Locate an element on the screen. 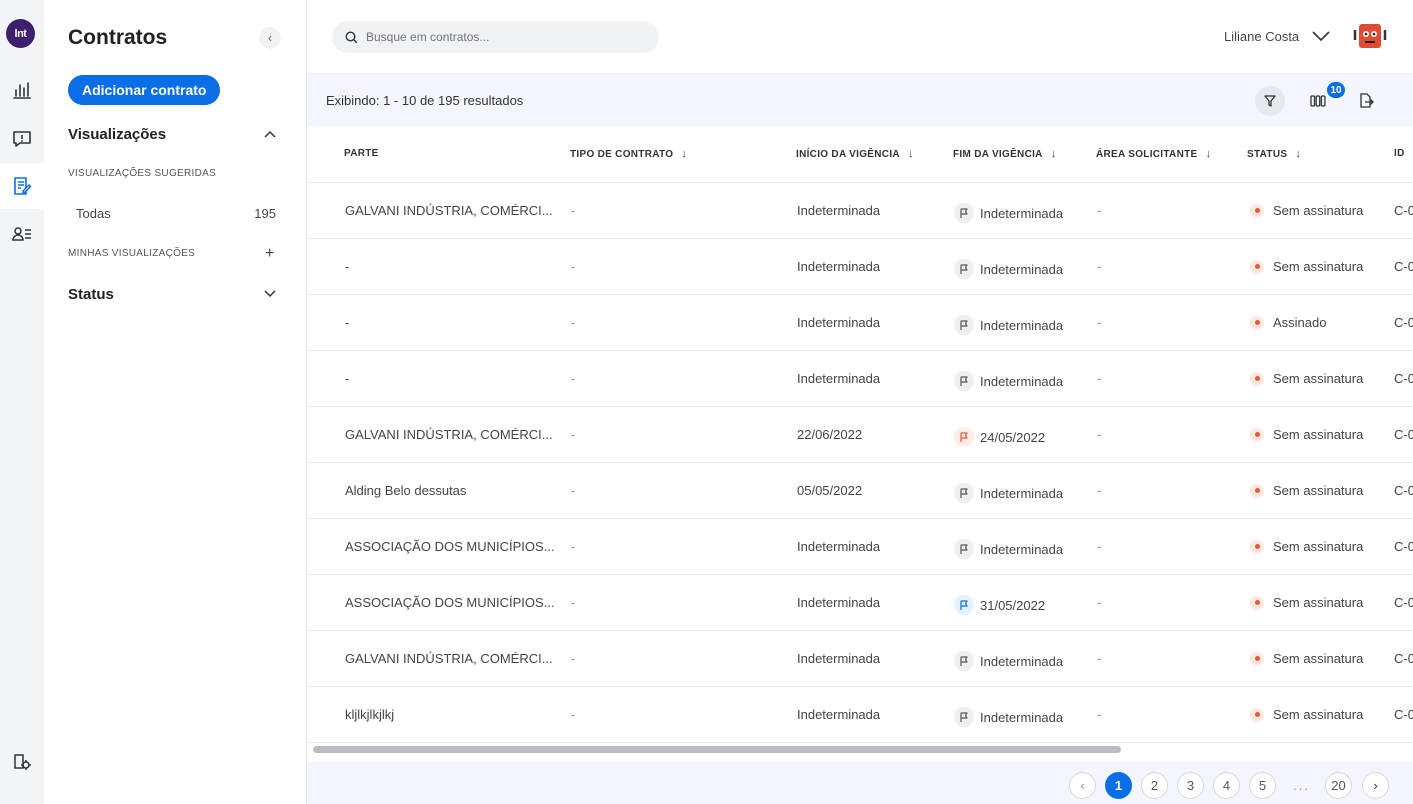  filter-icon is located at coordinates (1270, 101).